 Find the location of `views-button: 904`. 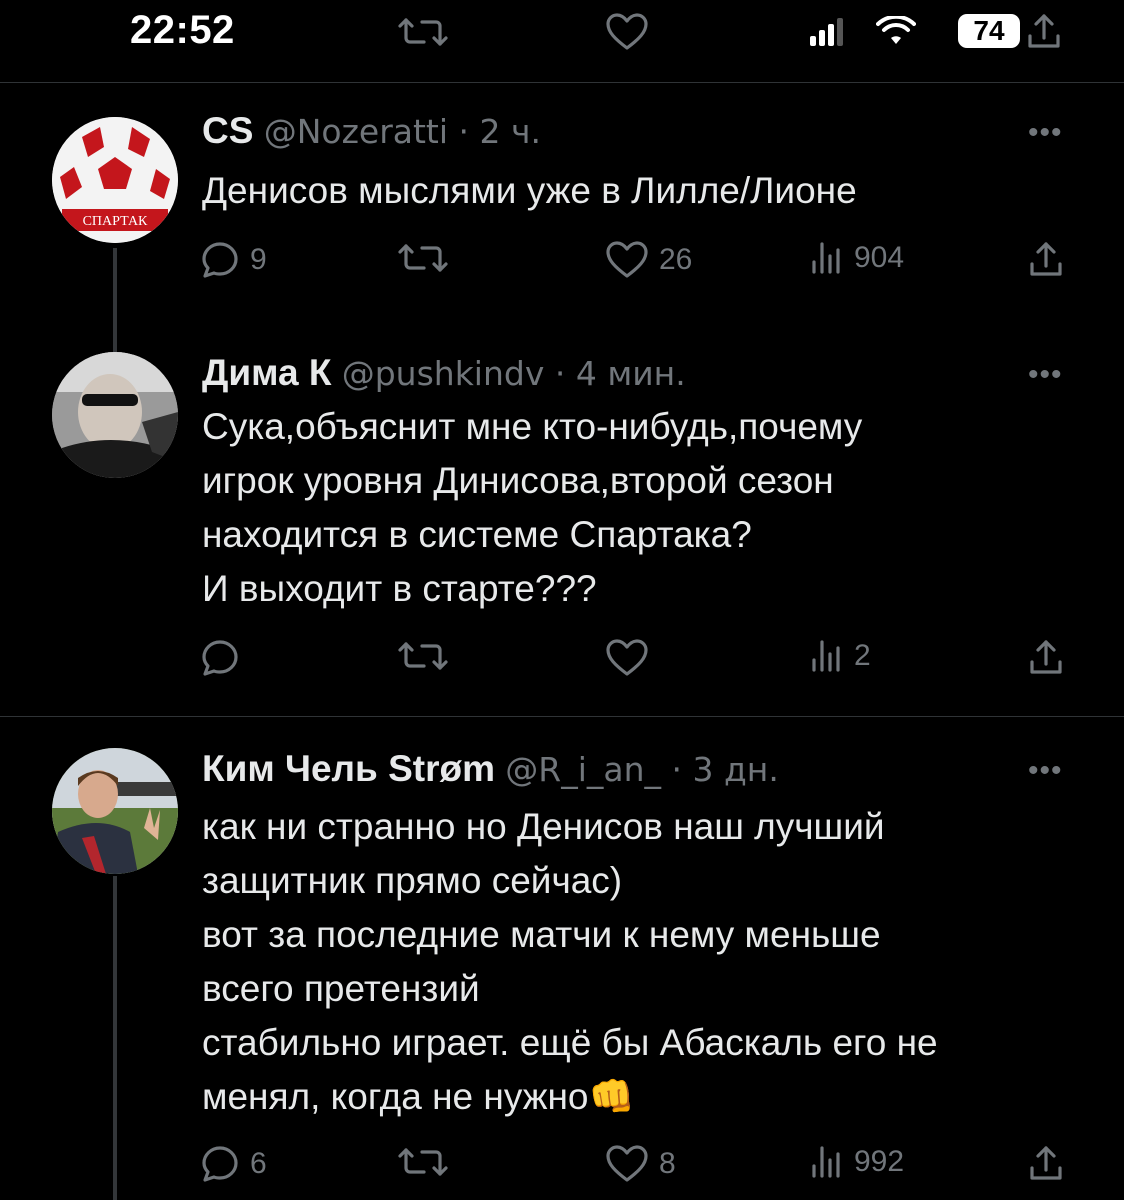

views-button: 904 is located at coordinates (856, 258).